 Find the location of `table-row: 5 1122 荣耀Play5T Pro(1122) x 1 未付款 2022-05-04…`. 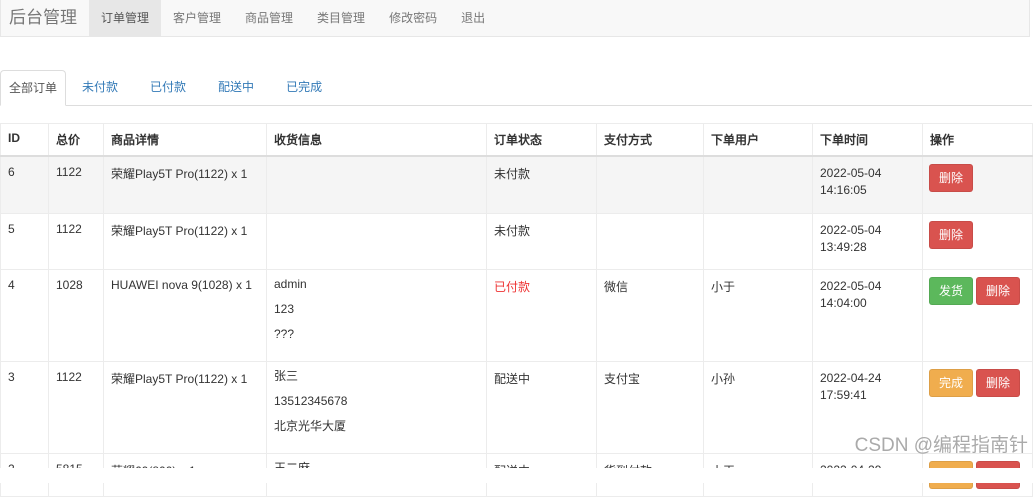

table-row: 5 1122 荣耀Play5T Pro(1122) x 1 未付款 2022-05-04… is located at coordinates (516, 241).